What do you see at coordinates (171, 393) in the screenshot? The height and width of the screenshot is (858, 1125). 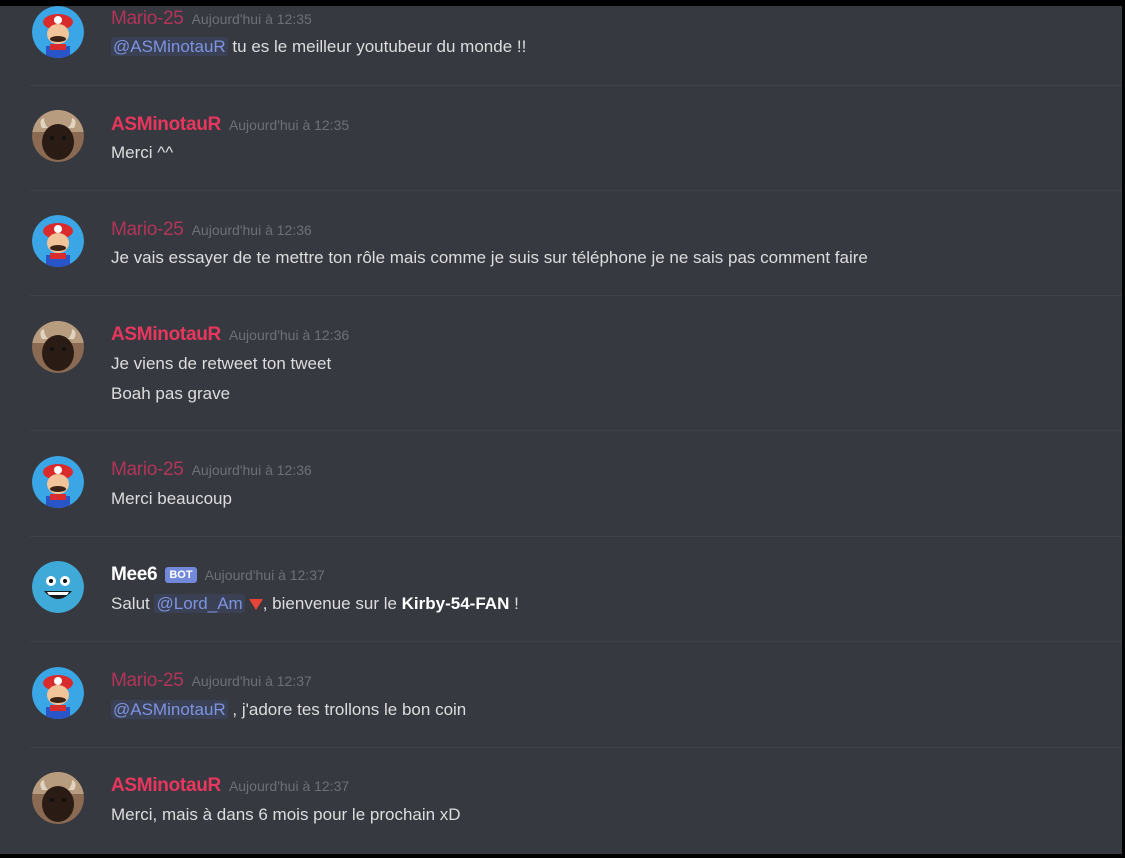 I see `message-text: Boah pas grave` at bounding box center [171, 393].